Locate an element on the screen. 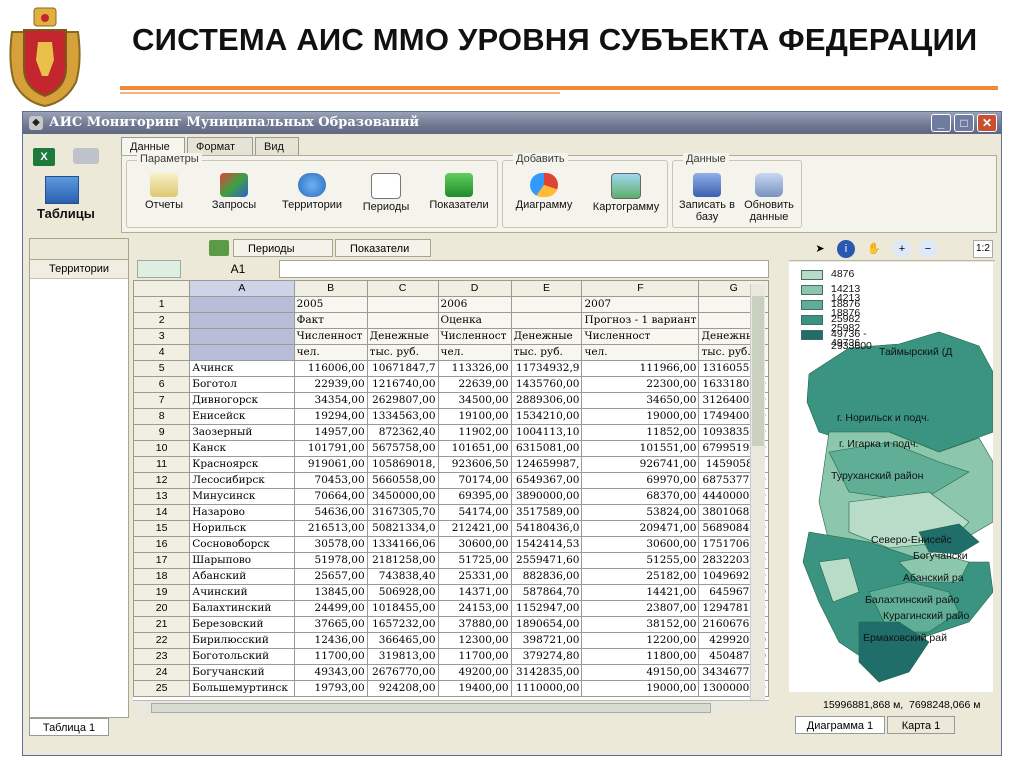 The height and width of the screenshot is (768, 1024). table-cell: 12300,00 is located at coordinates (474, 640).